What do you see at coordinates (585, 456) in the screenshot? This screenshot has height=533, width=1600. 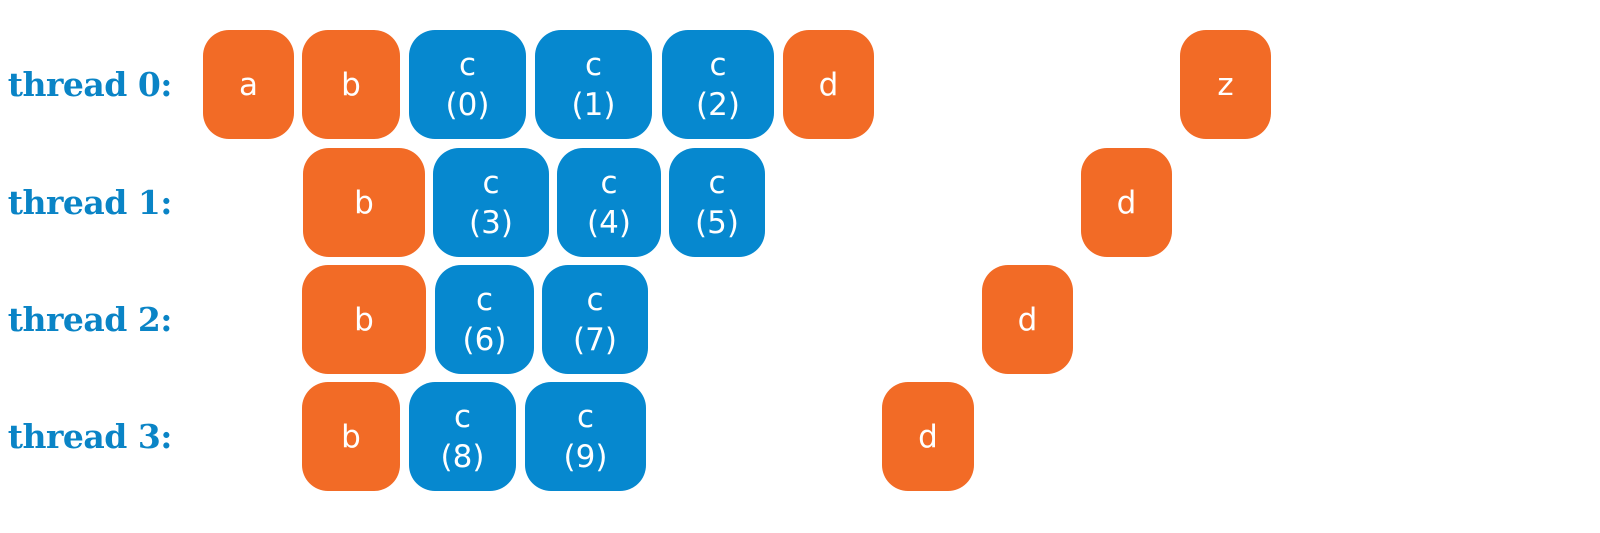 I see `task-index: (9)` at bounding box center [585, 456].